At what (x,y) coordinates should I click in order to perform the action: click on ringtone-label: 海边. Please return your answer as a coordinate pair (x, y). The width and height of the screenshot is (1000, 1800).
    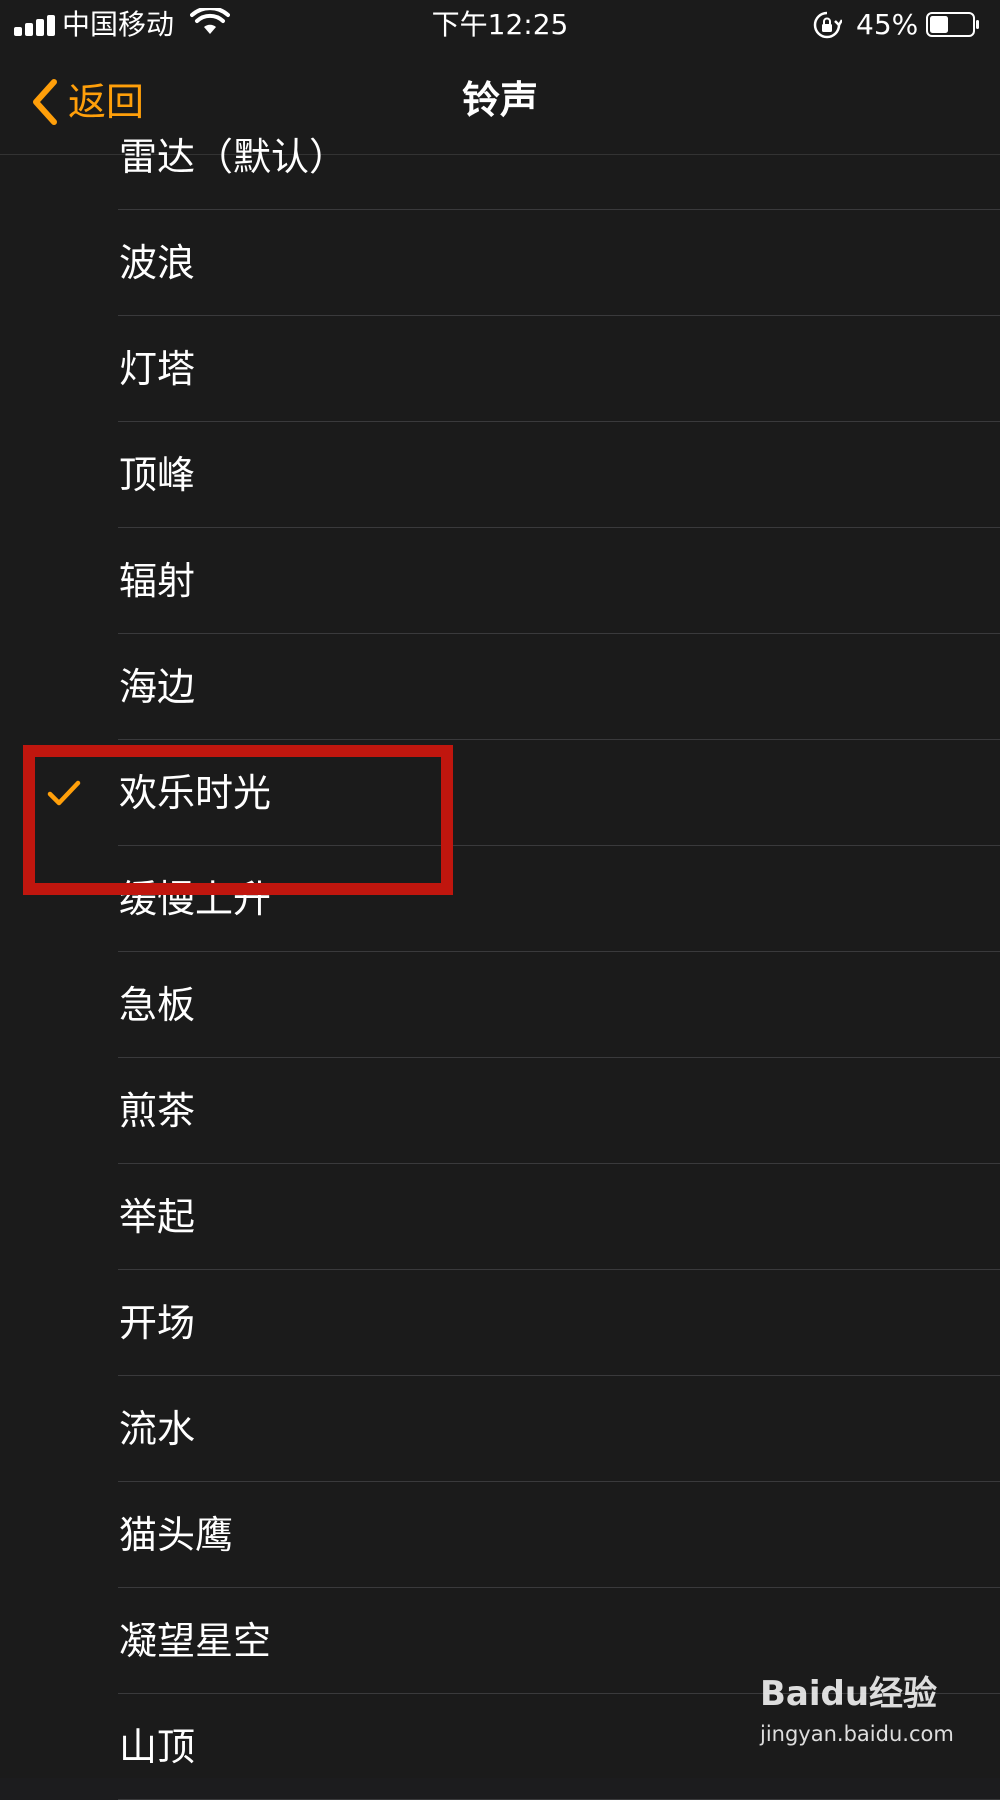
    Looking at the image, I should click on (157, 687).